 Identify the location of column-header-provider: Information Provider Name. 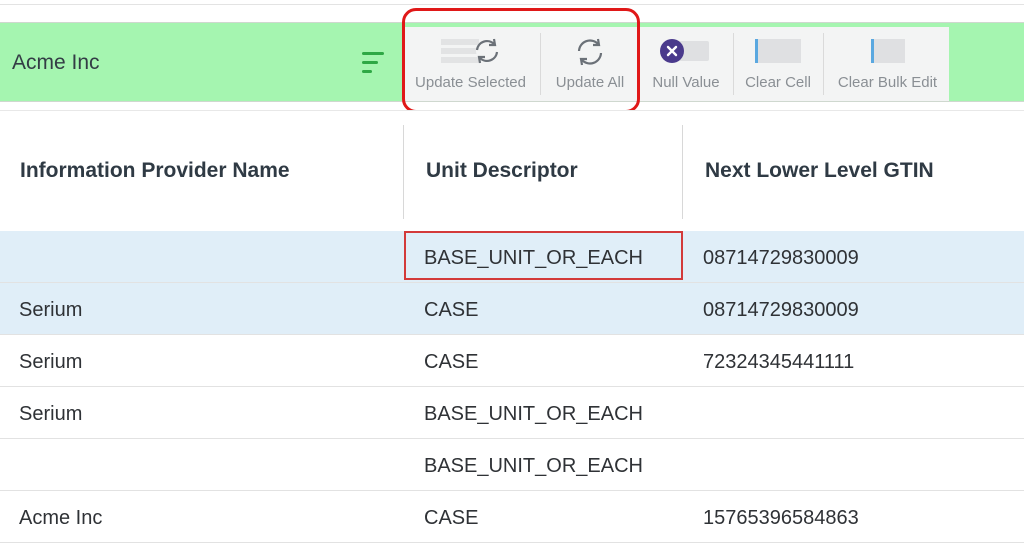
(155, 171).